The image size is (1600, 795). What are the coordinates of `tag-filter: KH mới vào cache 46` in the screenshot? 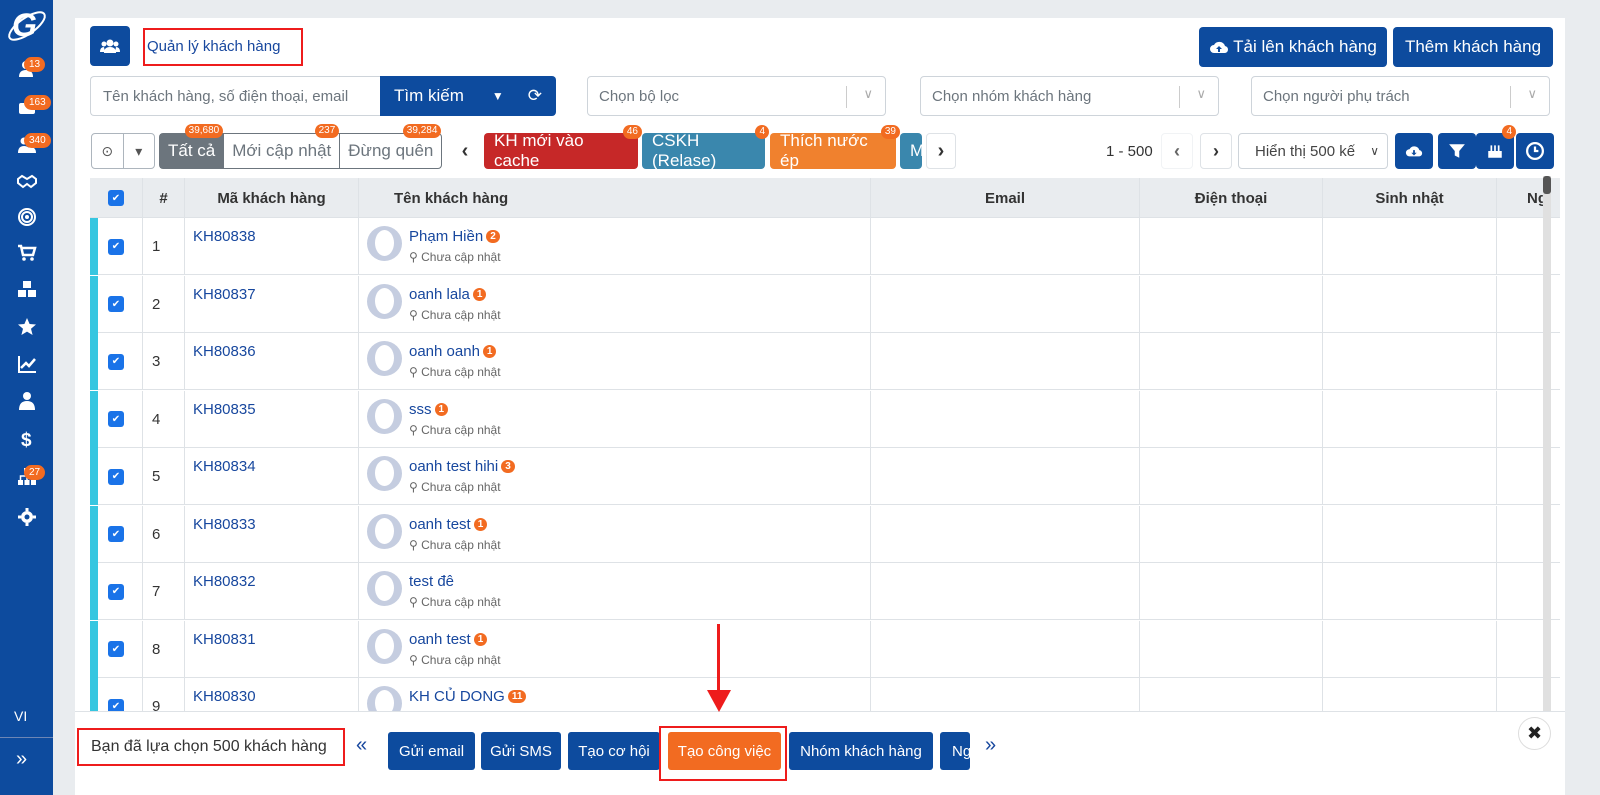 It's located at (563, 147).